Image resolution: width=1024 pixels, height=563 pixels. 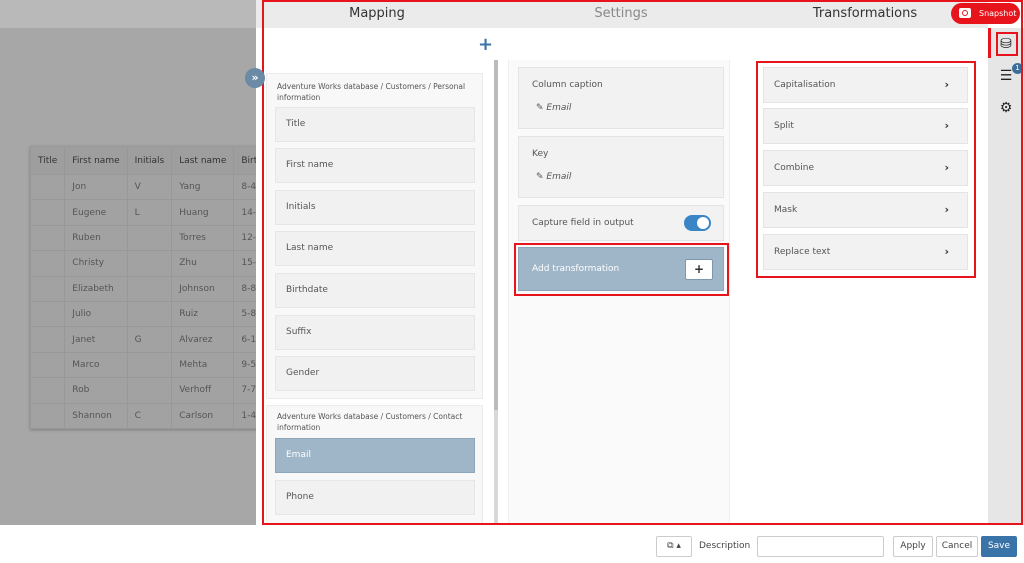 What do you see at coordinates (375, 497) in the screenshot?
I see `field-item: Phone` at bounding box center [375, 497].